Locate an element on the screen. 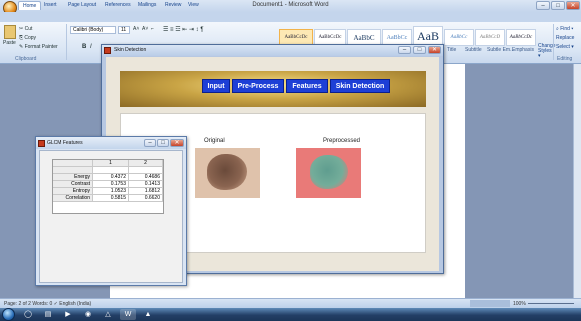 This screenshot has width=581, height=321. glcm-minimize-button: – is located at coordinates (150, 143).